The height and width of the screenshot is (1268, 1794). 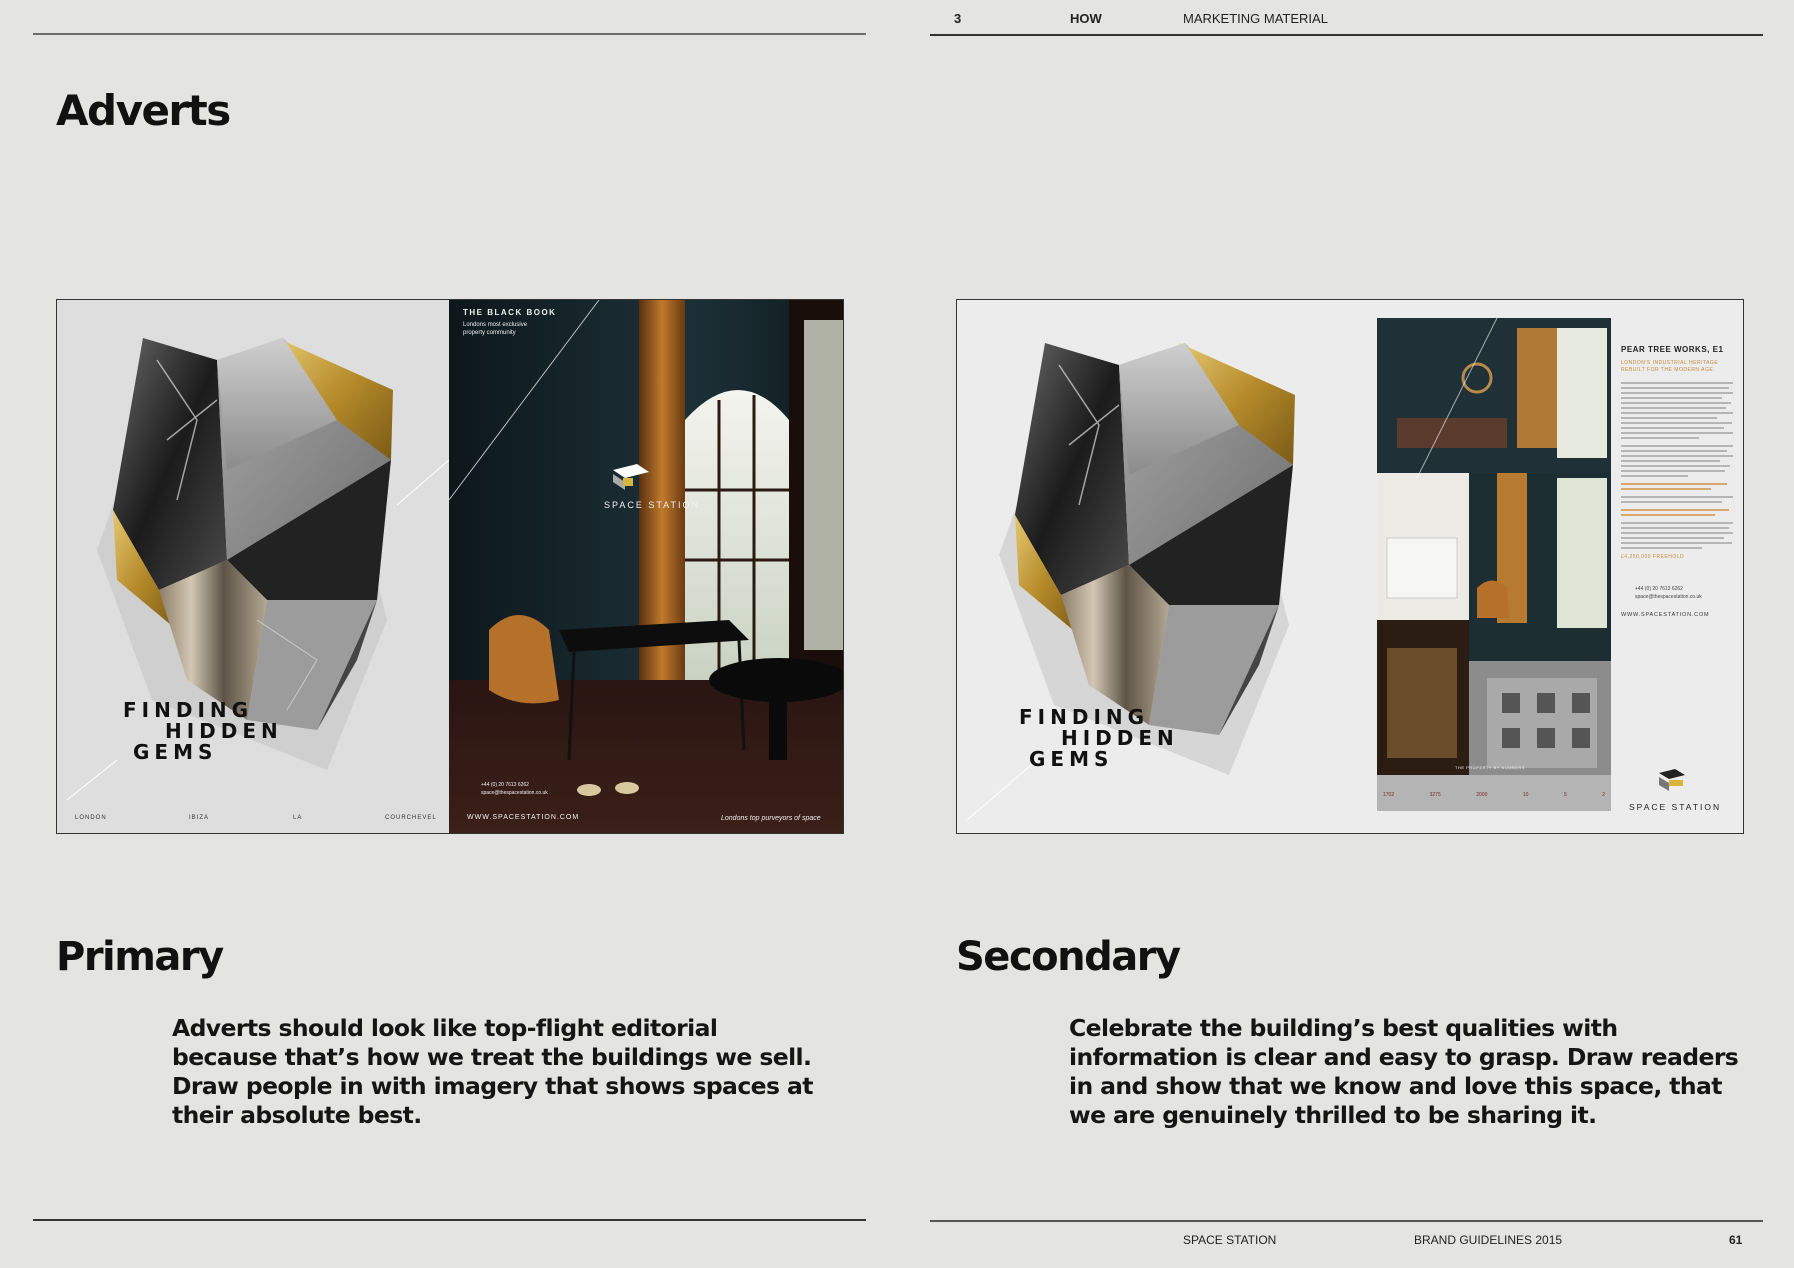 I want to click on room-photo, so click(x=646, y=566).